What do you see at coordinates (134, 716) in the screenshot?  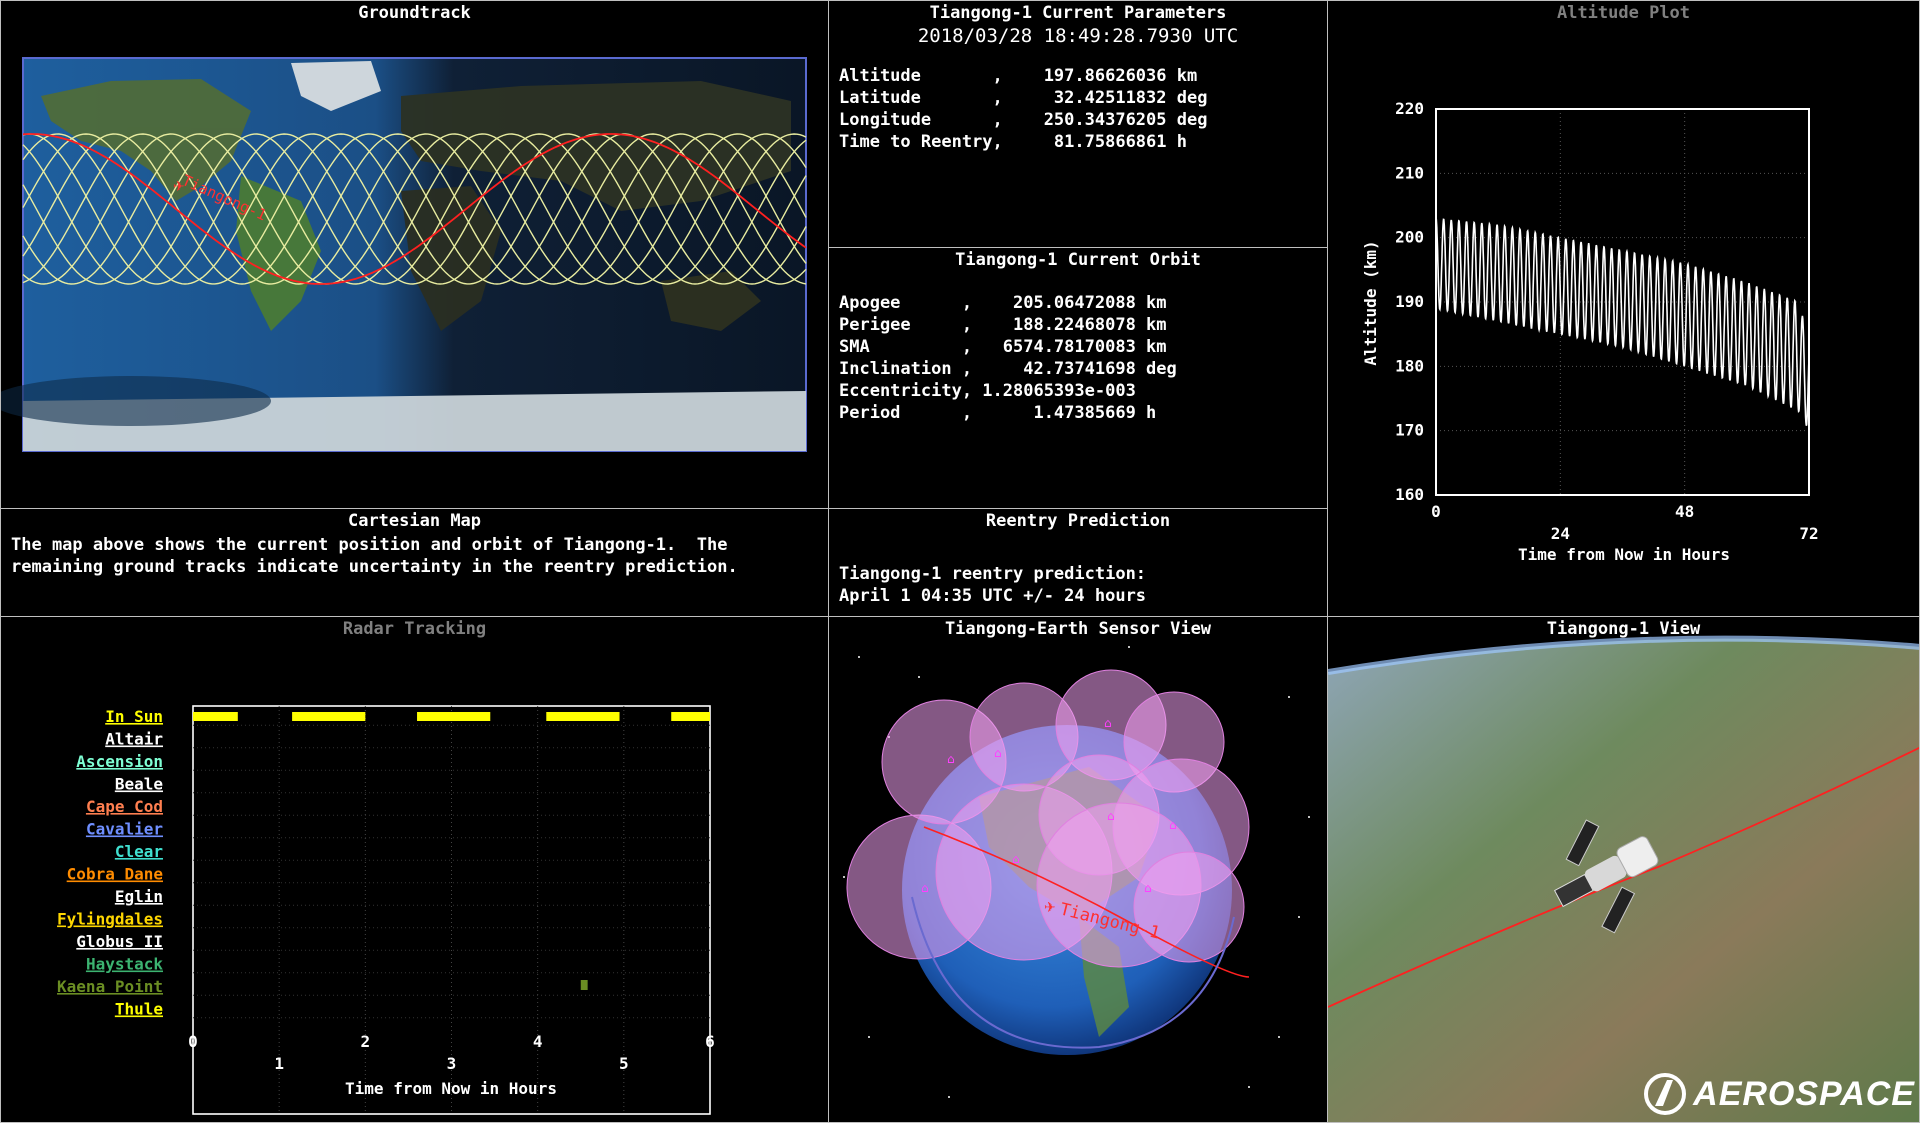 I see `radar-station-label: In Sun` at bounding box center [134, 716].